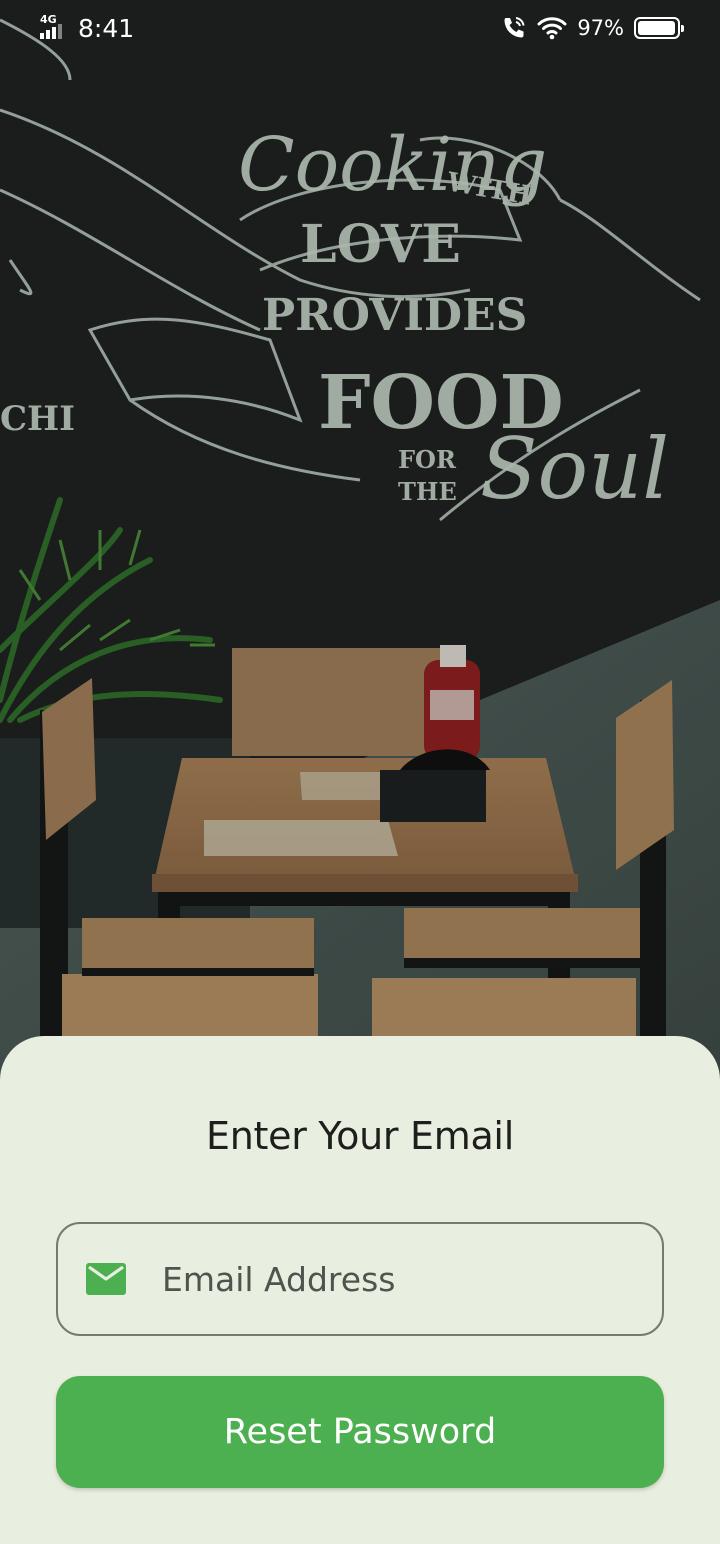  I want to click on email-field, so click(360, 1279).